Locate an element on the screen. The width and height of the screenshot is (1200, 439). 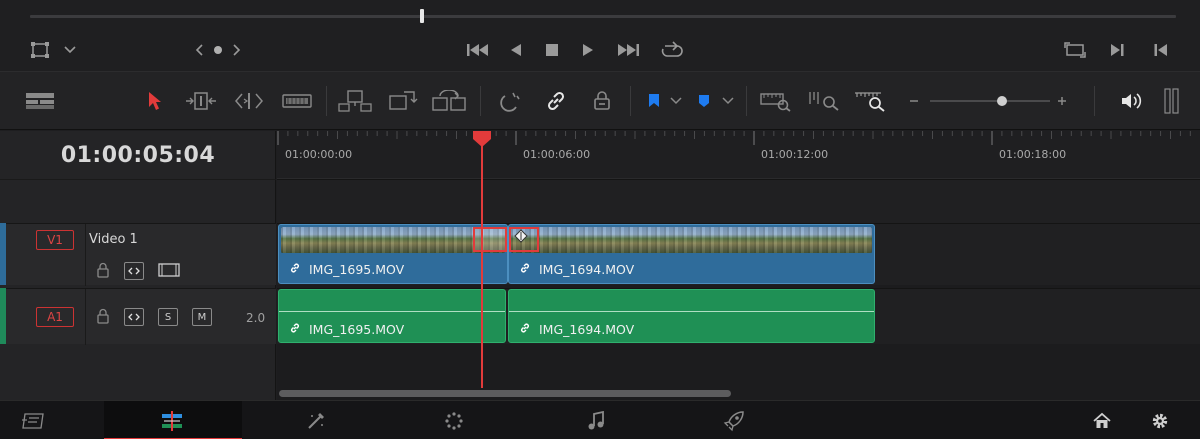
flag-icon is located at coordinates (654, 101).